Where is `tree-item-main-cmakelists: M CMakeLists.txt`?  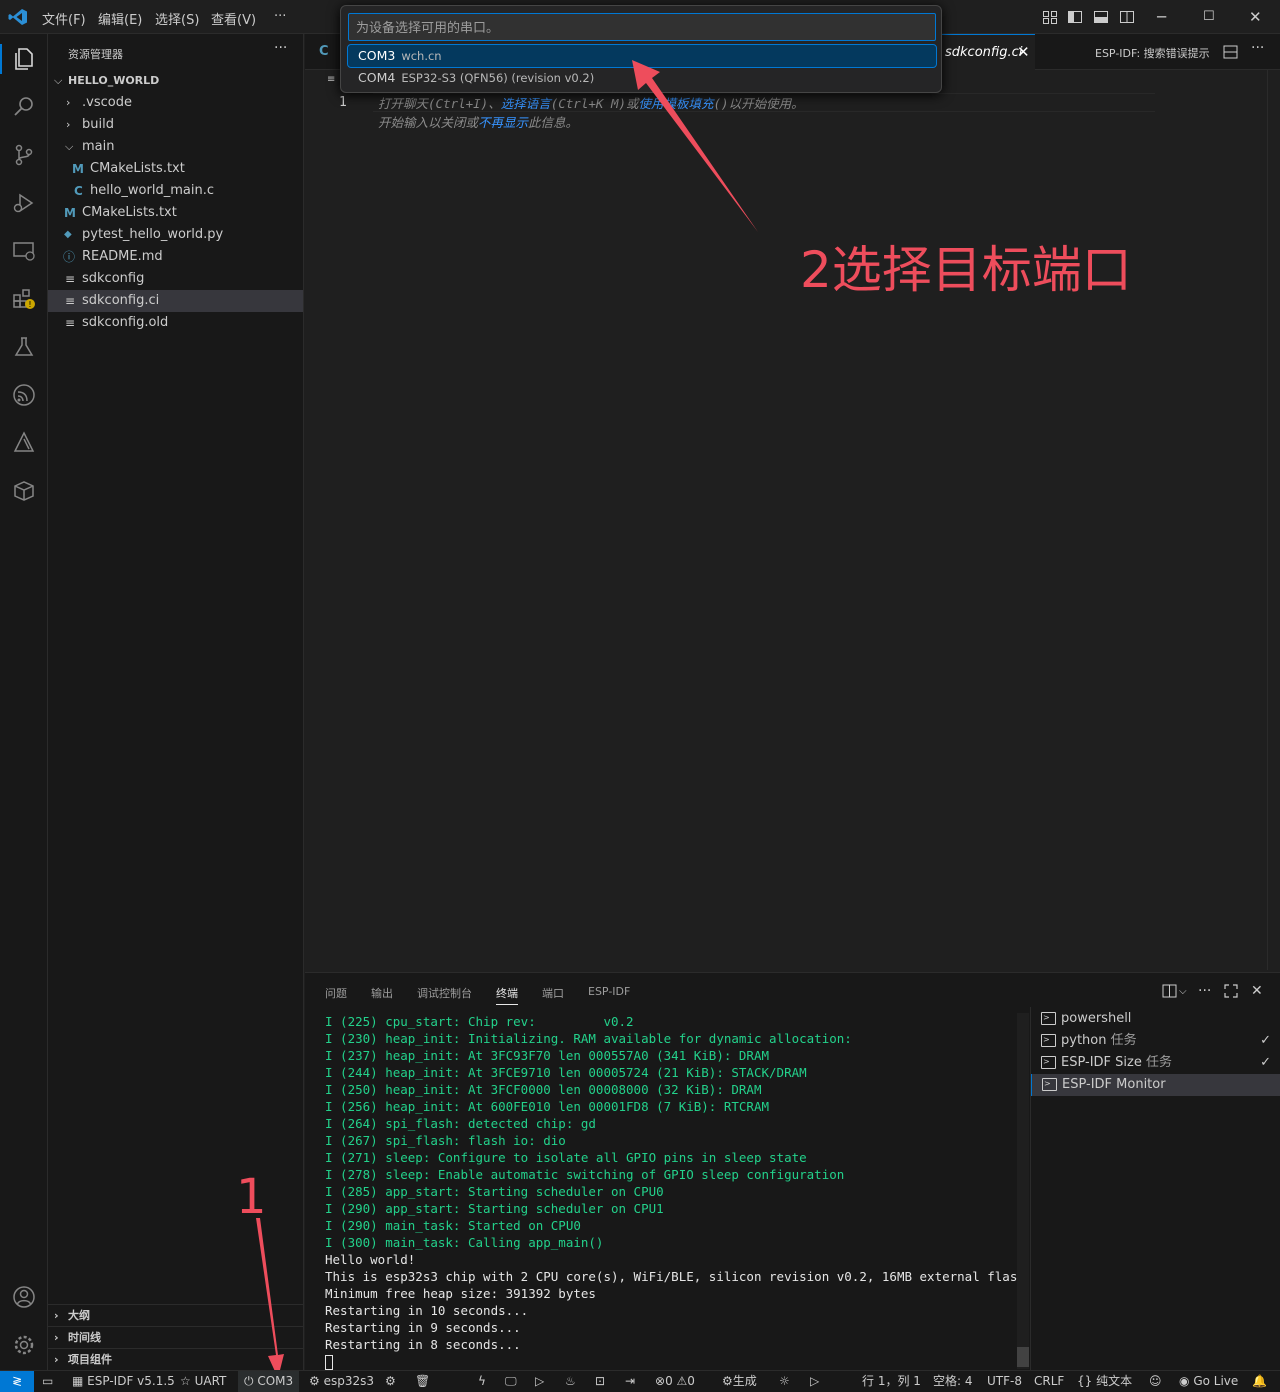
tree-item-main-cmakelists: M CMakeLists.txt is located at coordinates (175, 169).